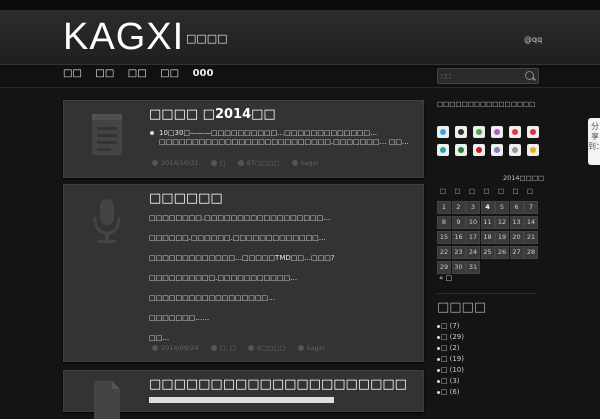 The image size is (600, 419). What do you see at coordinates (473, 267) in the screenshot?
I see `calendar-day: 31` at bounding box center [473, 267].